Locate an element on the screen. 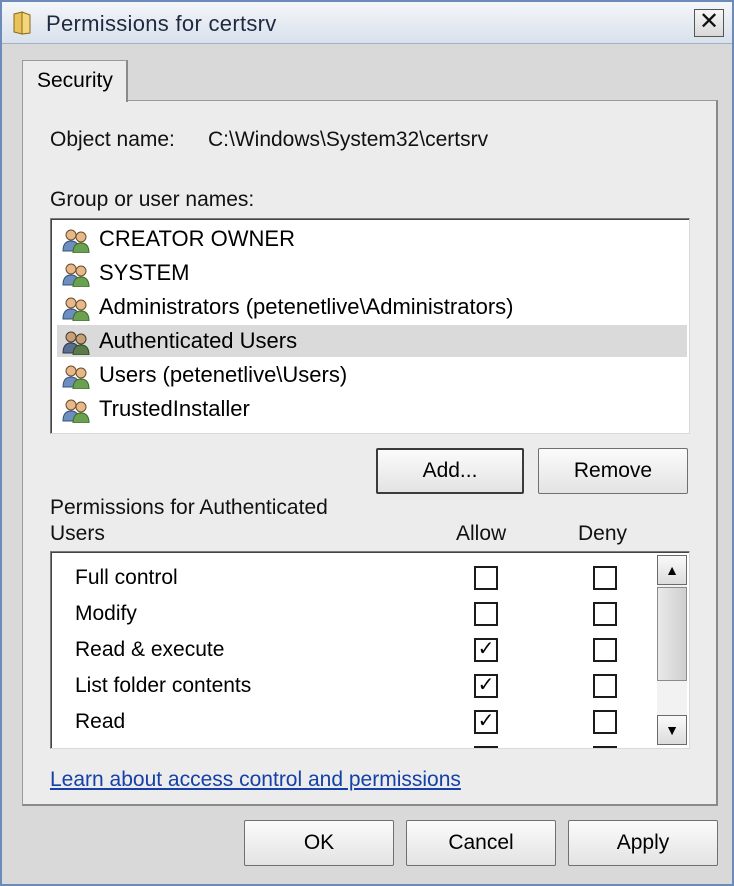 The image size is (734, 886). list-item-label: SYSTEM is located at coordinates (144, 272).